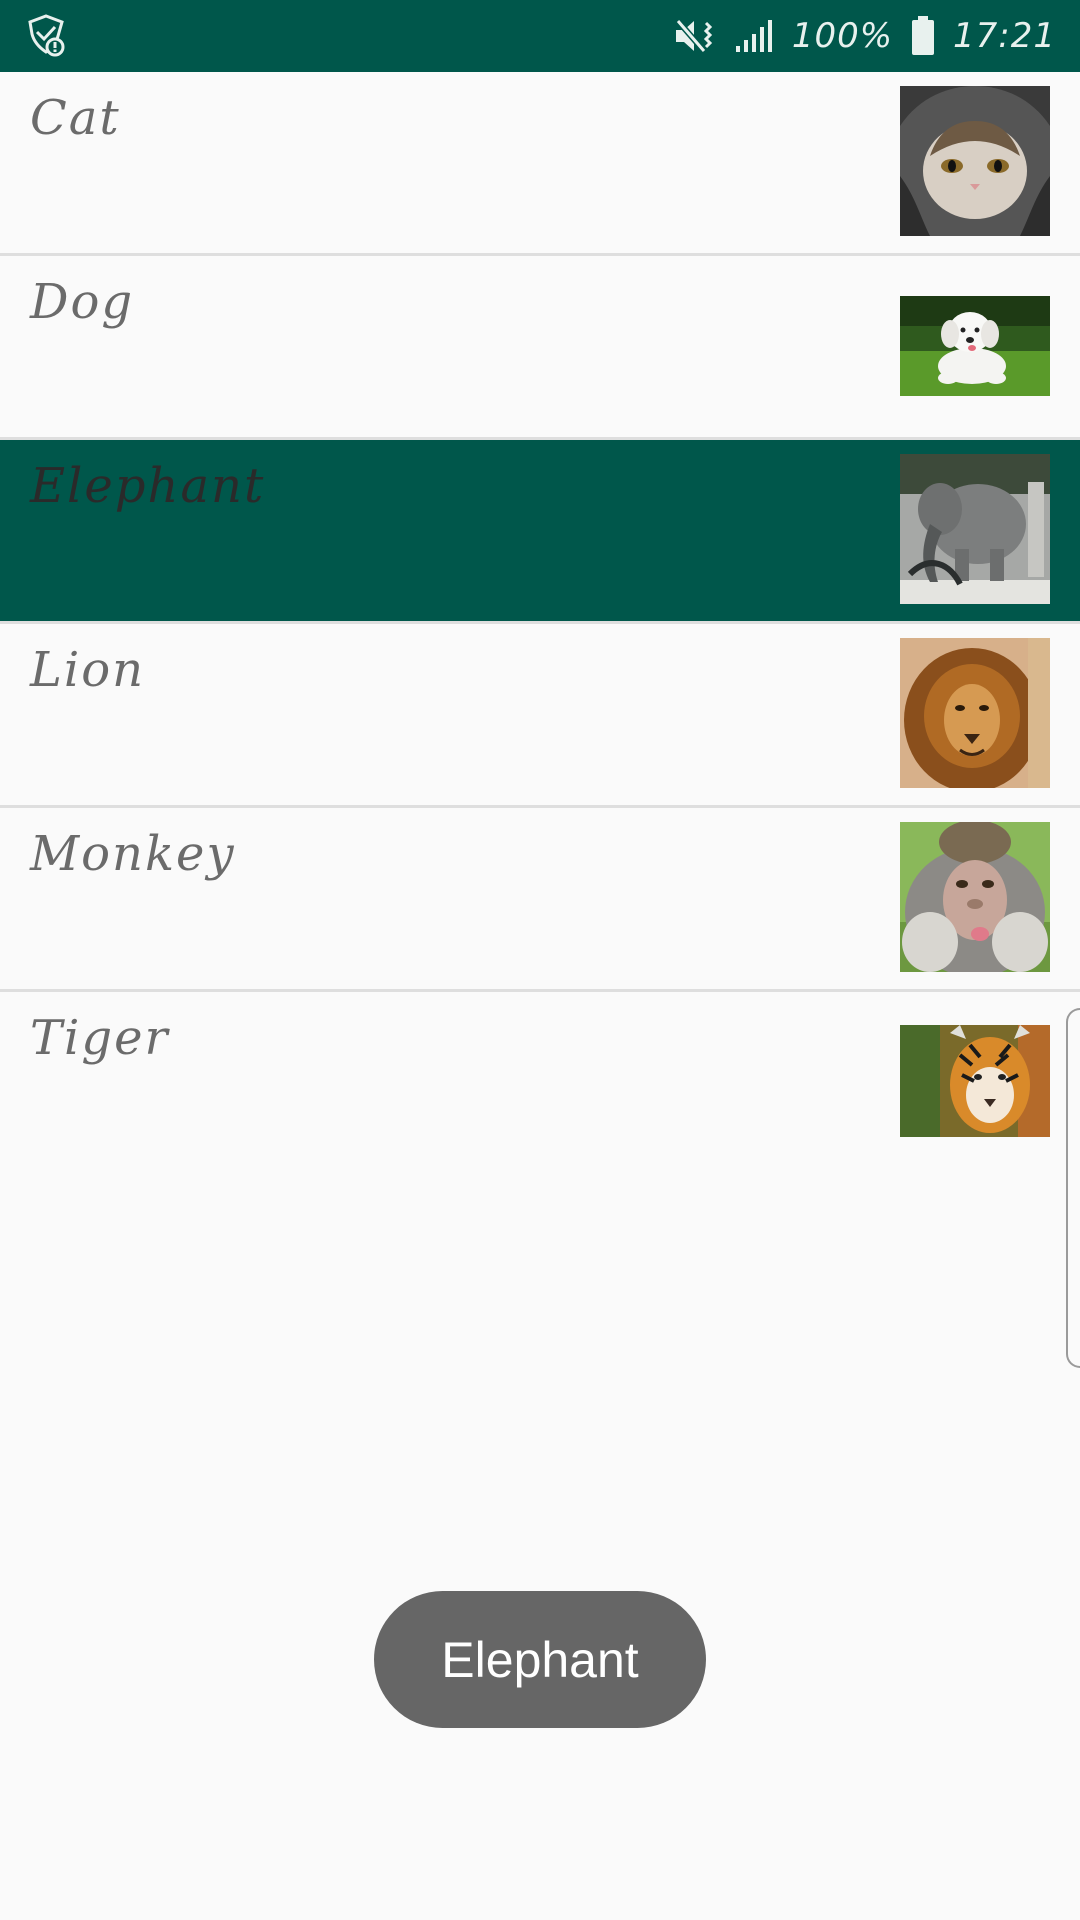 The image size is (1080, 1920). Describe the element at coordinates (133, 854) in the screenshot. I see `list-item-label: Monkey` at that location.